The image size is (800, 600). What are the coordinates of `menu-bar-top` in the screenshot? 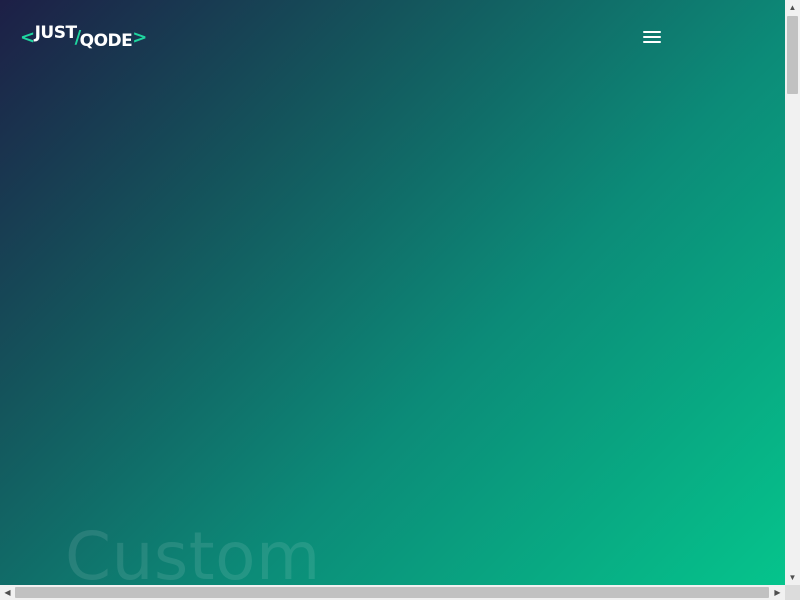 It's located at (652, 32).